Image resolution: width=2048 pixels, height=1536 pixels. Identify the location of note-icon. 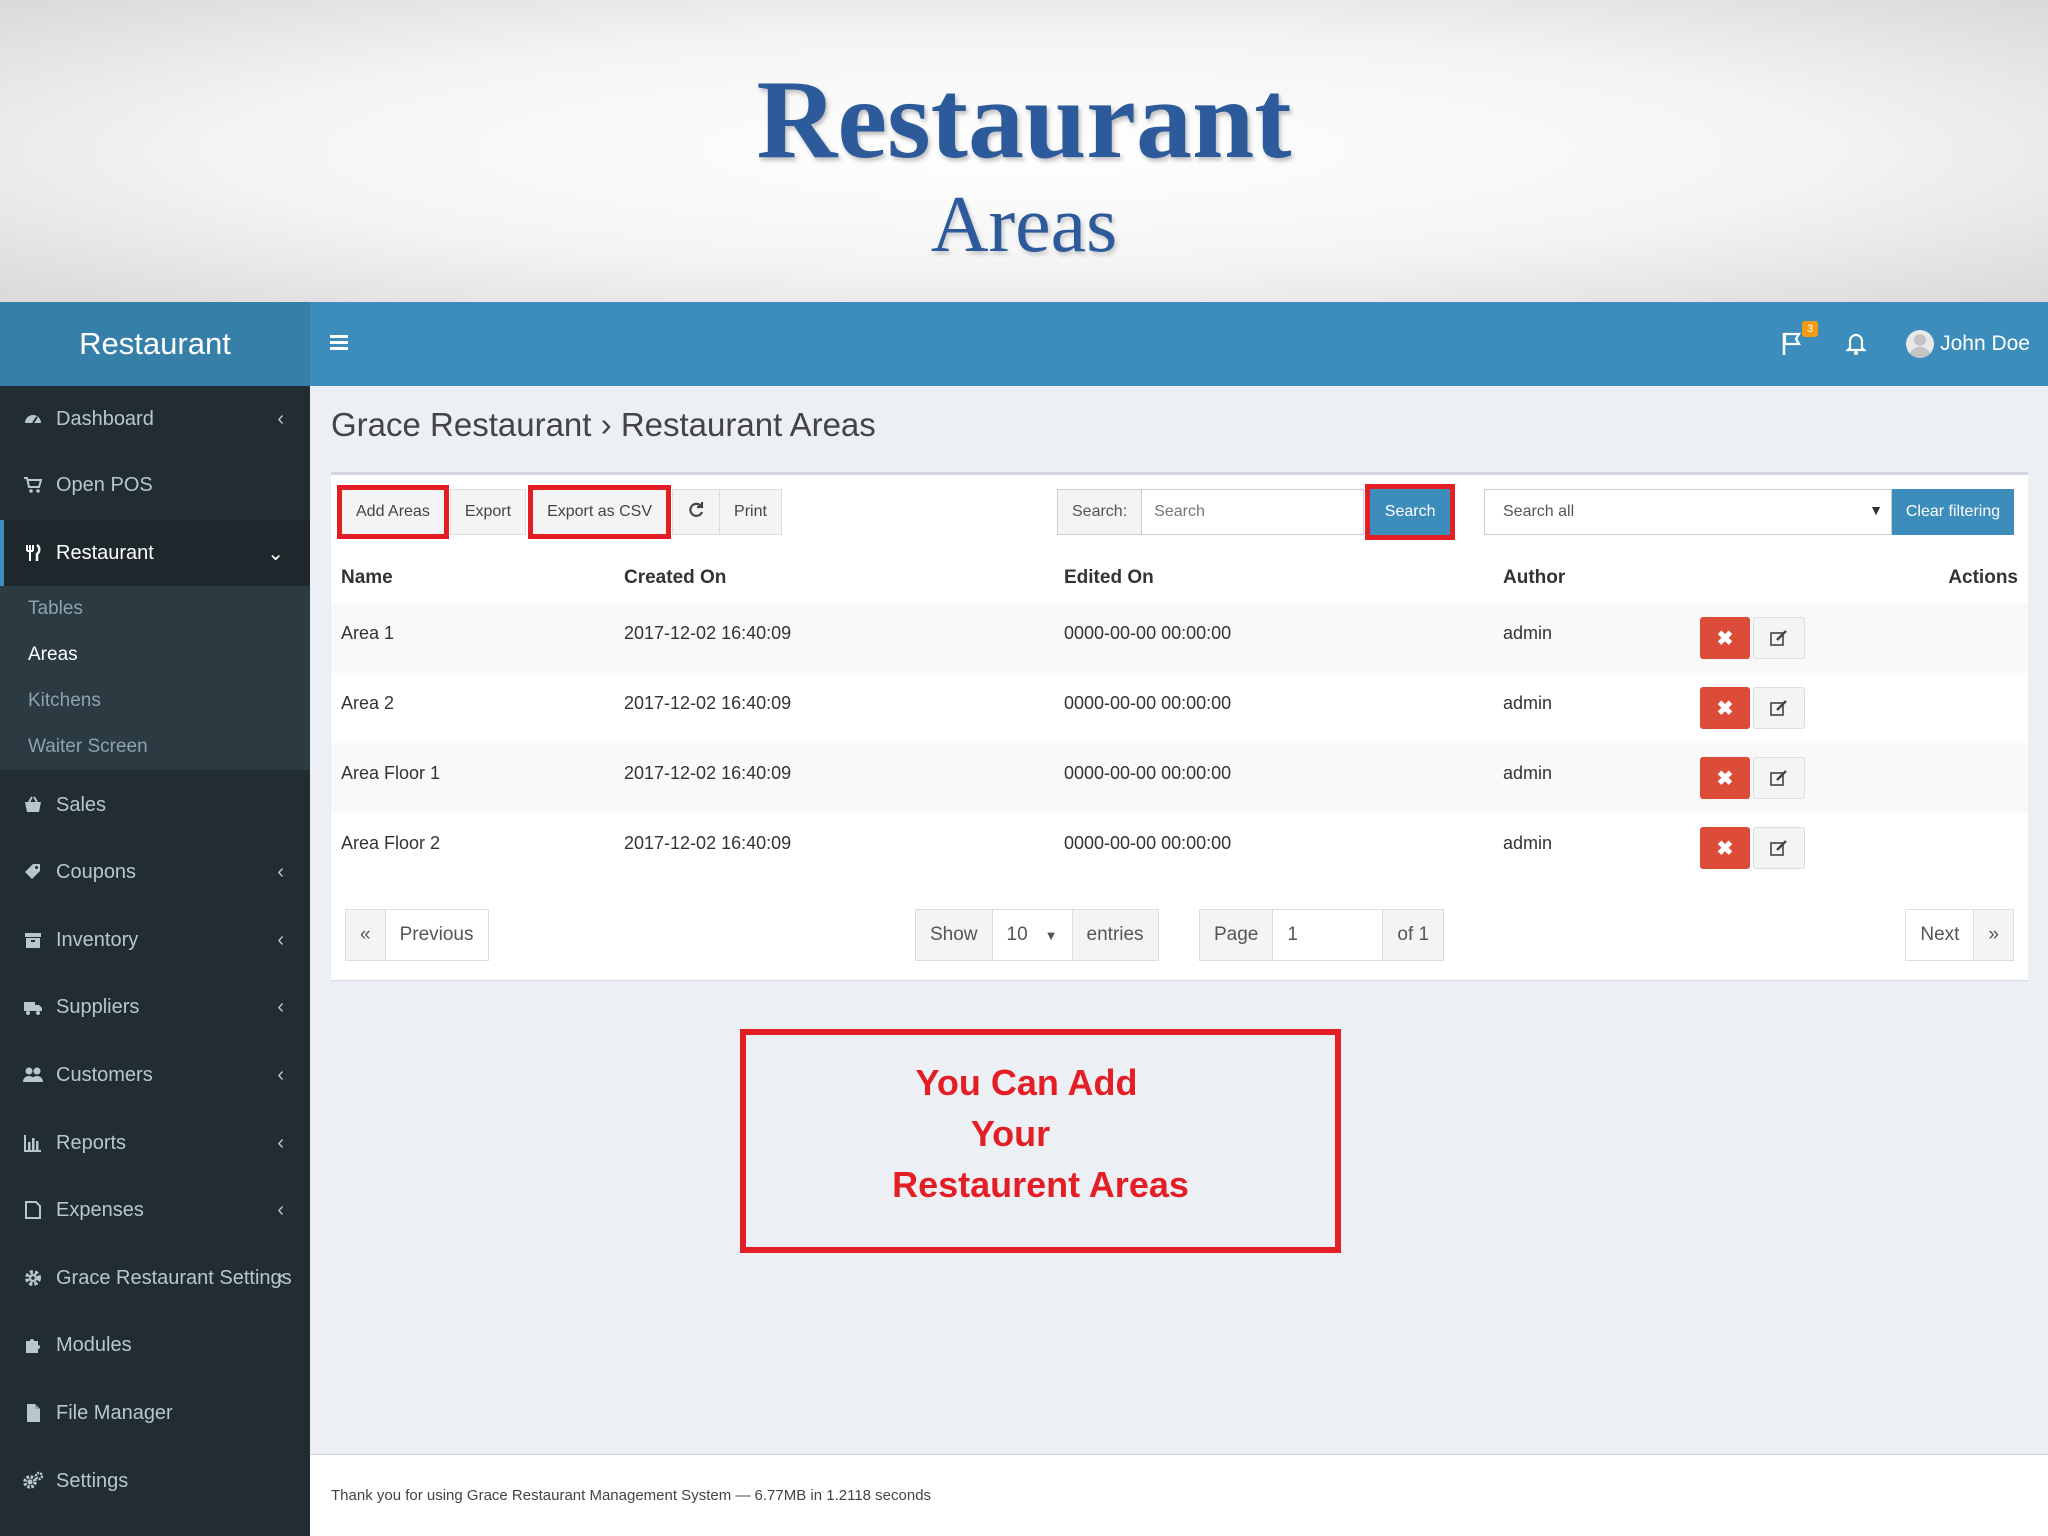
(33, 1210).